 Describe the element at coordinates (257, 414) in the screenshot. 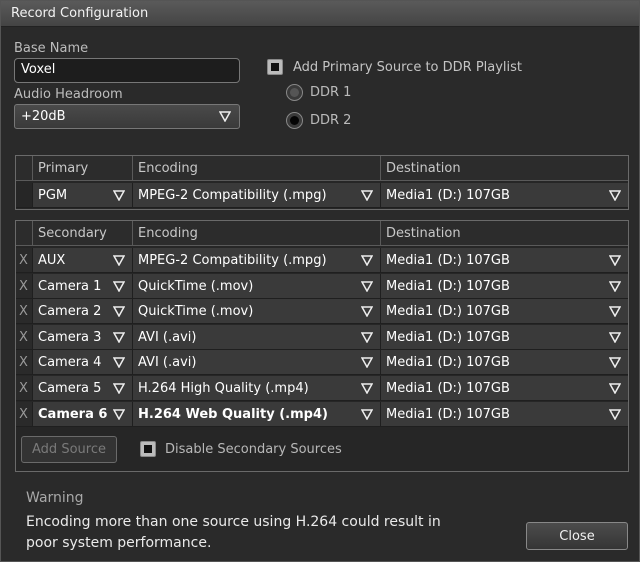

I see `secondary-encoding-dropdown: H.264 Web Quality (.mp4)` at that location.